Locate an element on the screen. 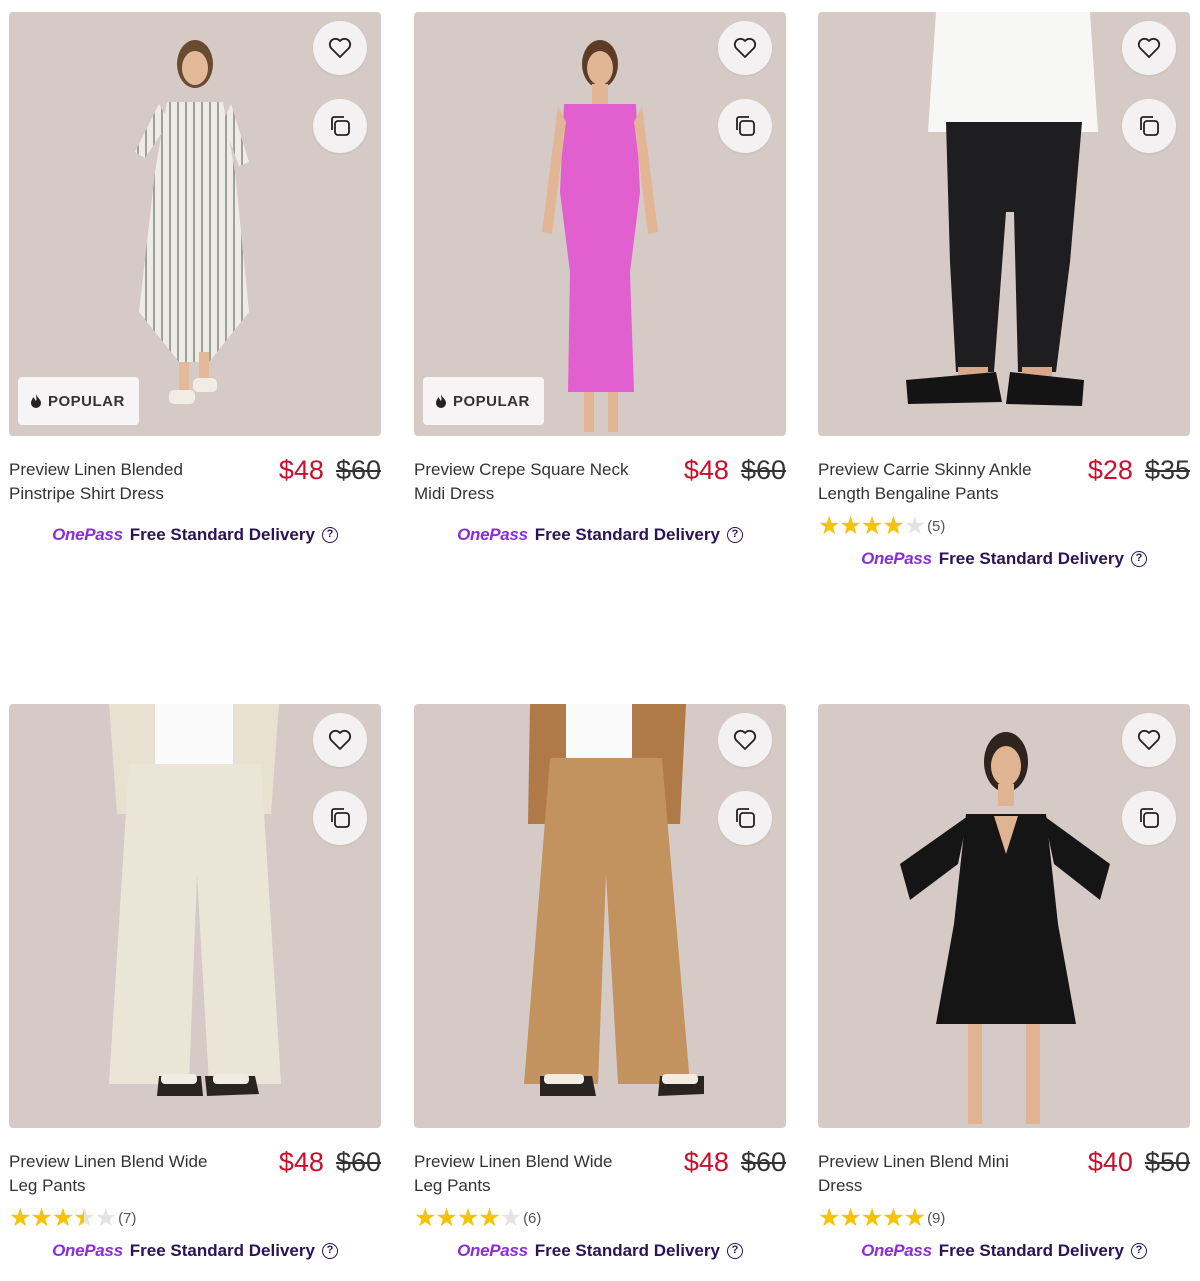  sale-price: $28 is located at coordinates (1110, 470).